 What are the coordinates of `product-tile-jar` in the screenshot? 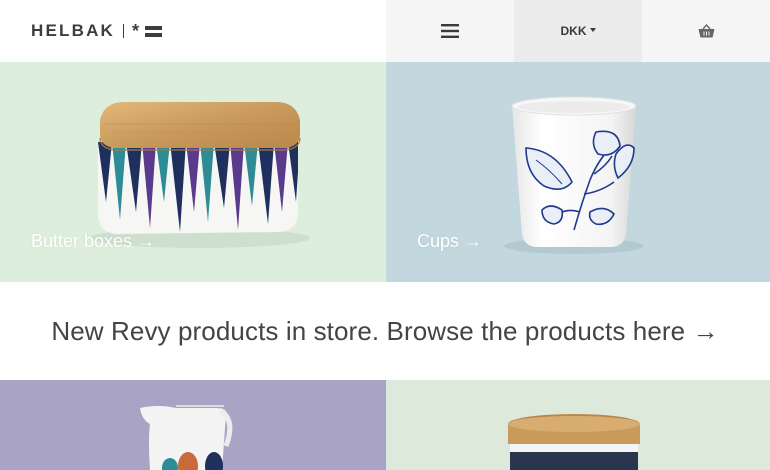 It's located at (578, 425).